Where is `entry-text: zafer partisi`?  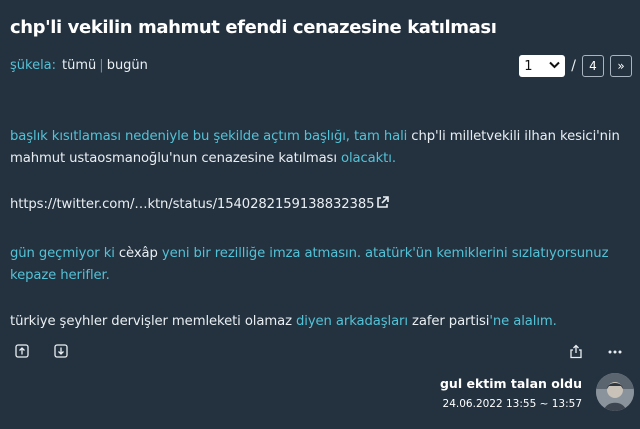 entry-text: zafer partisi is located at coordinates (448, 321).